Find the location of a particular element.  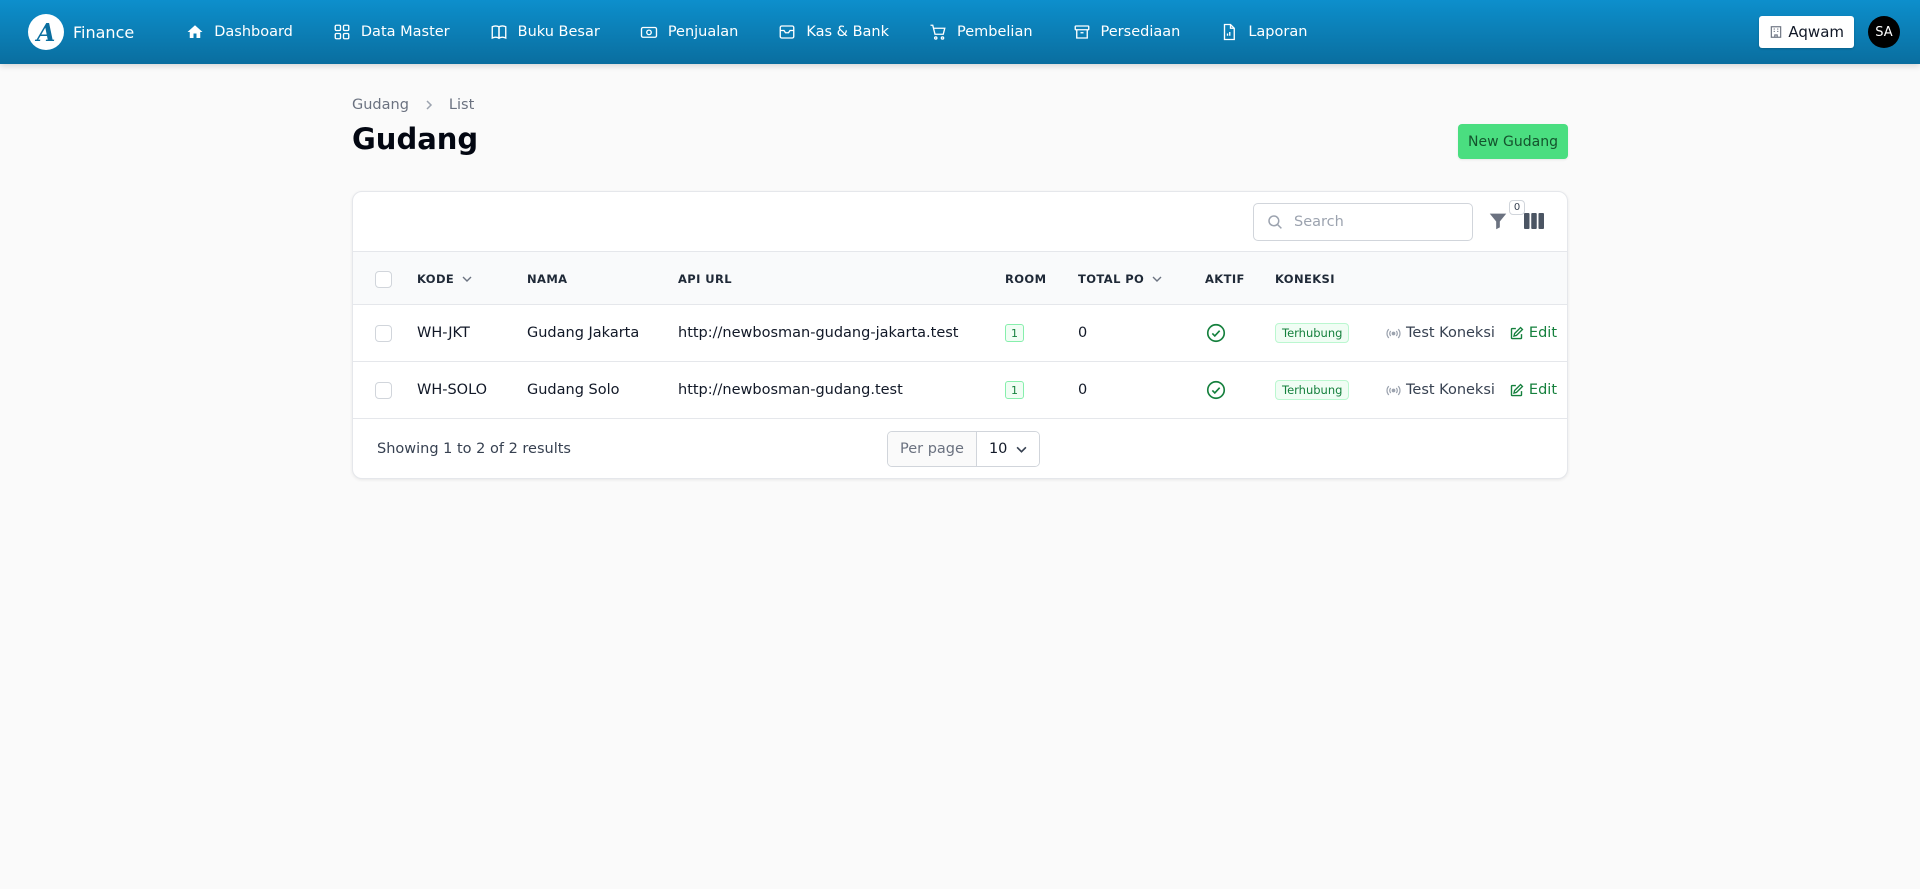

search-box is located at coordinates (1363, 222).